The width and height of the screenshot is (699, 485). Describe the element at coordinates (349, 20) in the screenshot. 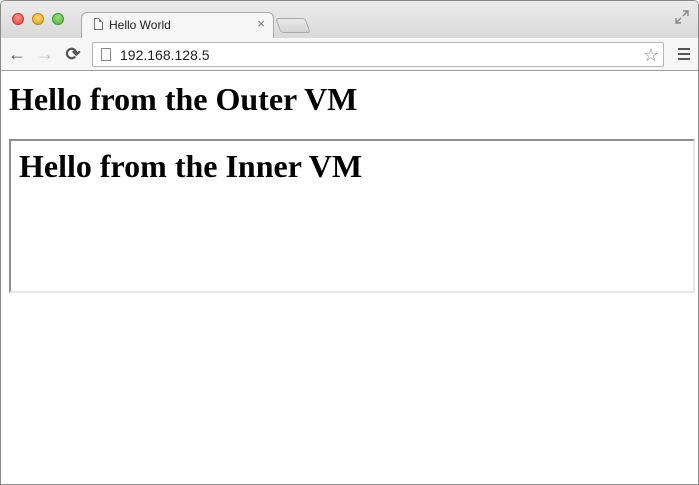

I see `title-bar: Hello World ×` at that location.